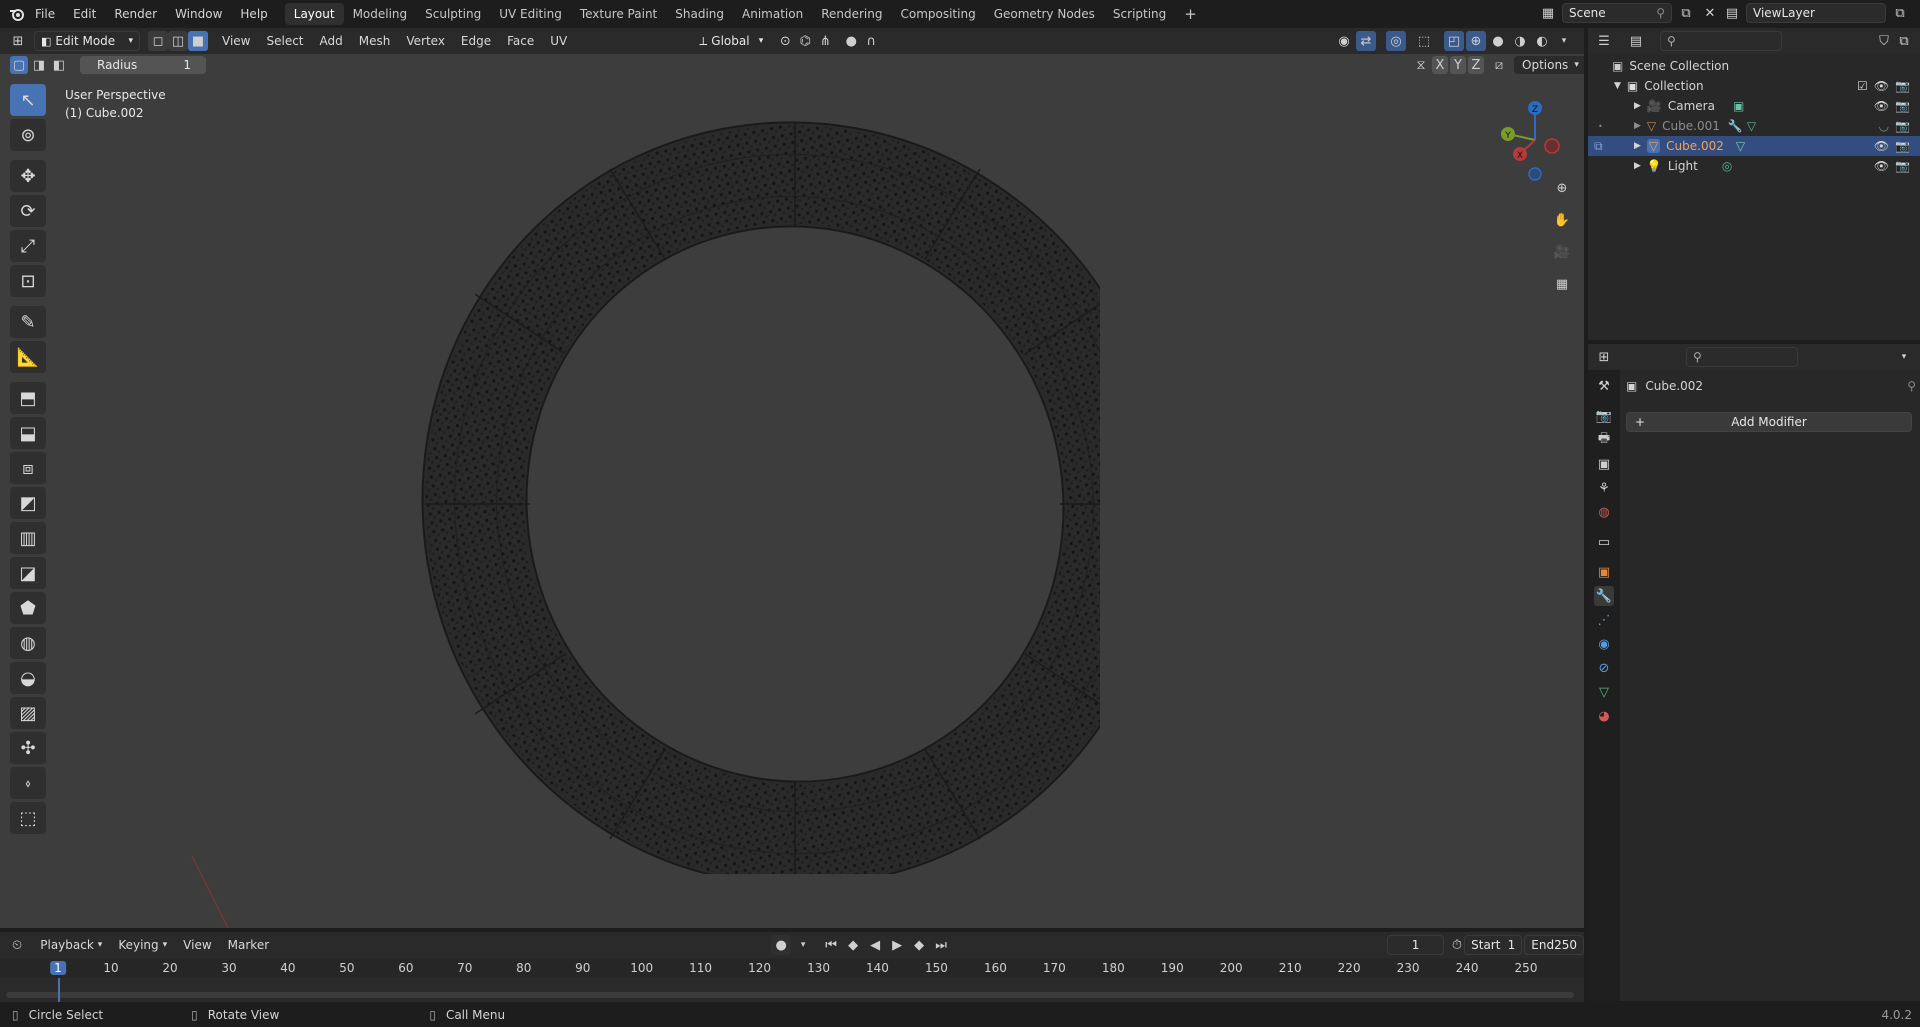  What do you see at coordinates (178, 41) in the screenshot?
I see `edge-select-icon: ◫` at bounding box center [178, 41].